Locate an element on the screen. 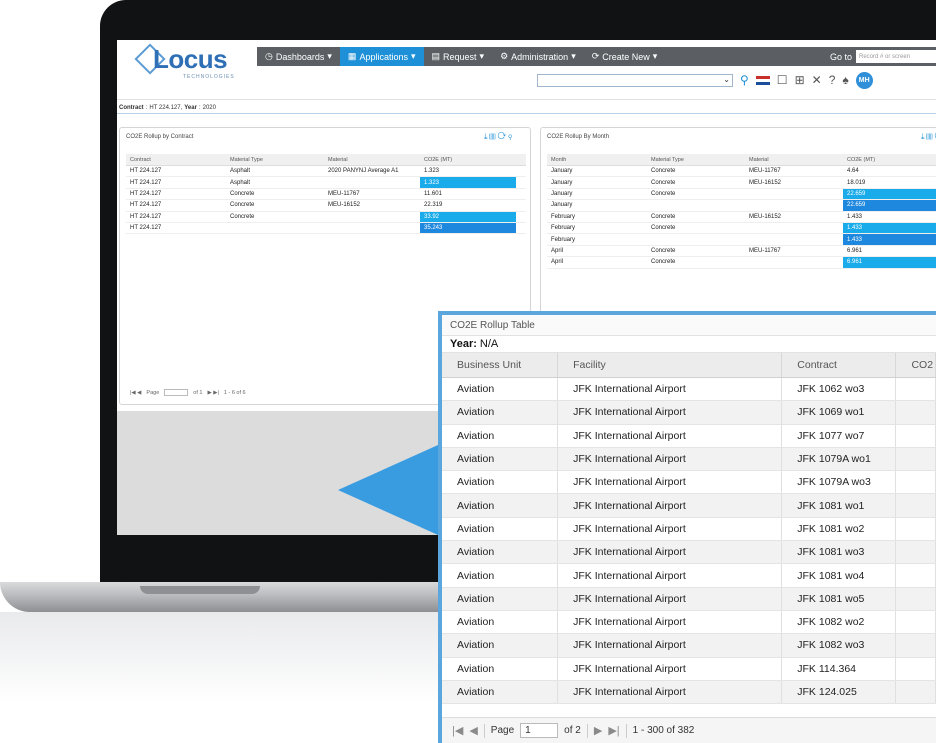 This screenshot has height=743, width=936. table-cell: 6.961 is located at coordinates (855, 250).